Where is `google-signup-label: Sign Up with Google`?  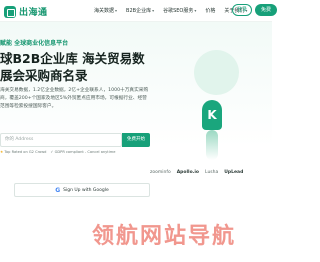 google-signup-label: Sign Up with Google is located at coordinates (86, 190).